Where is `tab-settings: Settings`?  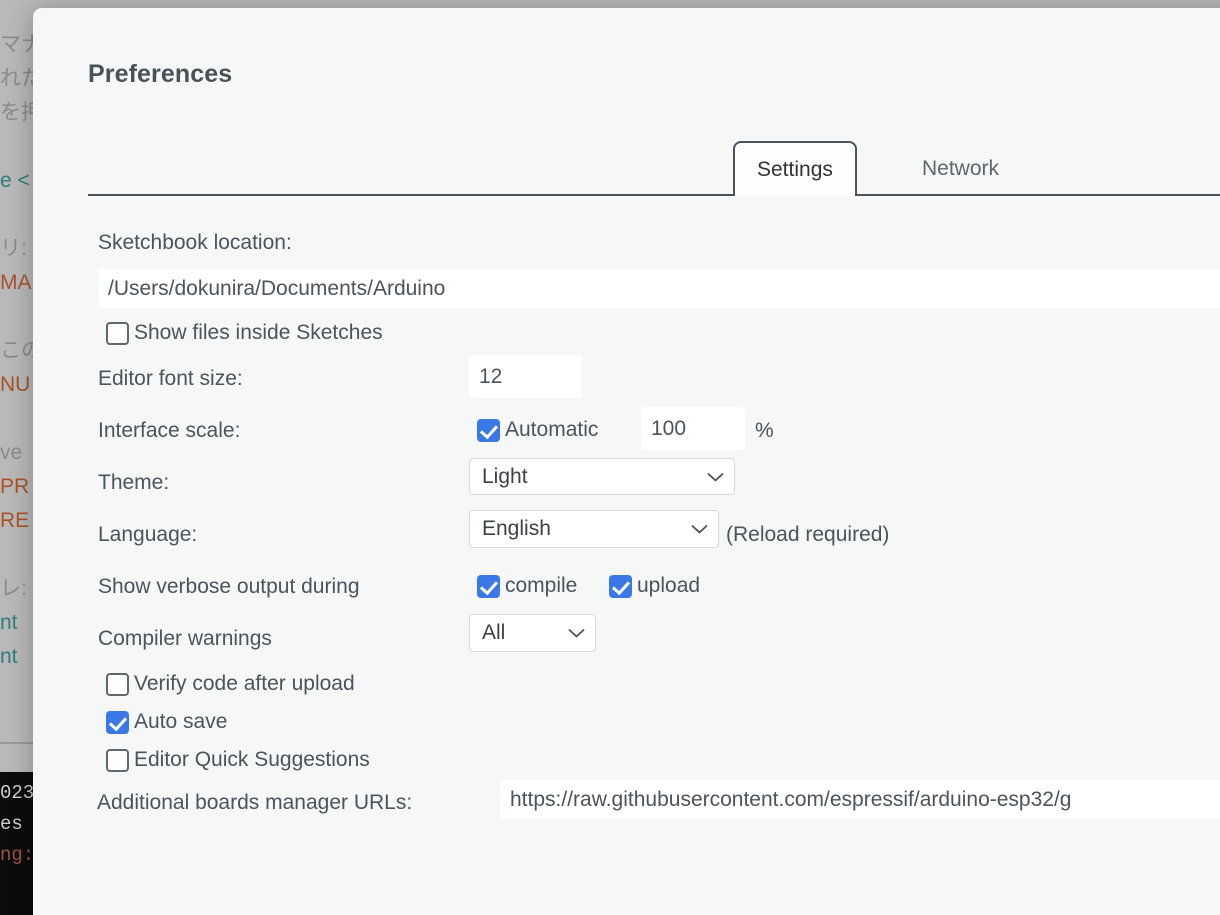
tab-settings: Settings is located at coordinates (795, 168).